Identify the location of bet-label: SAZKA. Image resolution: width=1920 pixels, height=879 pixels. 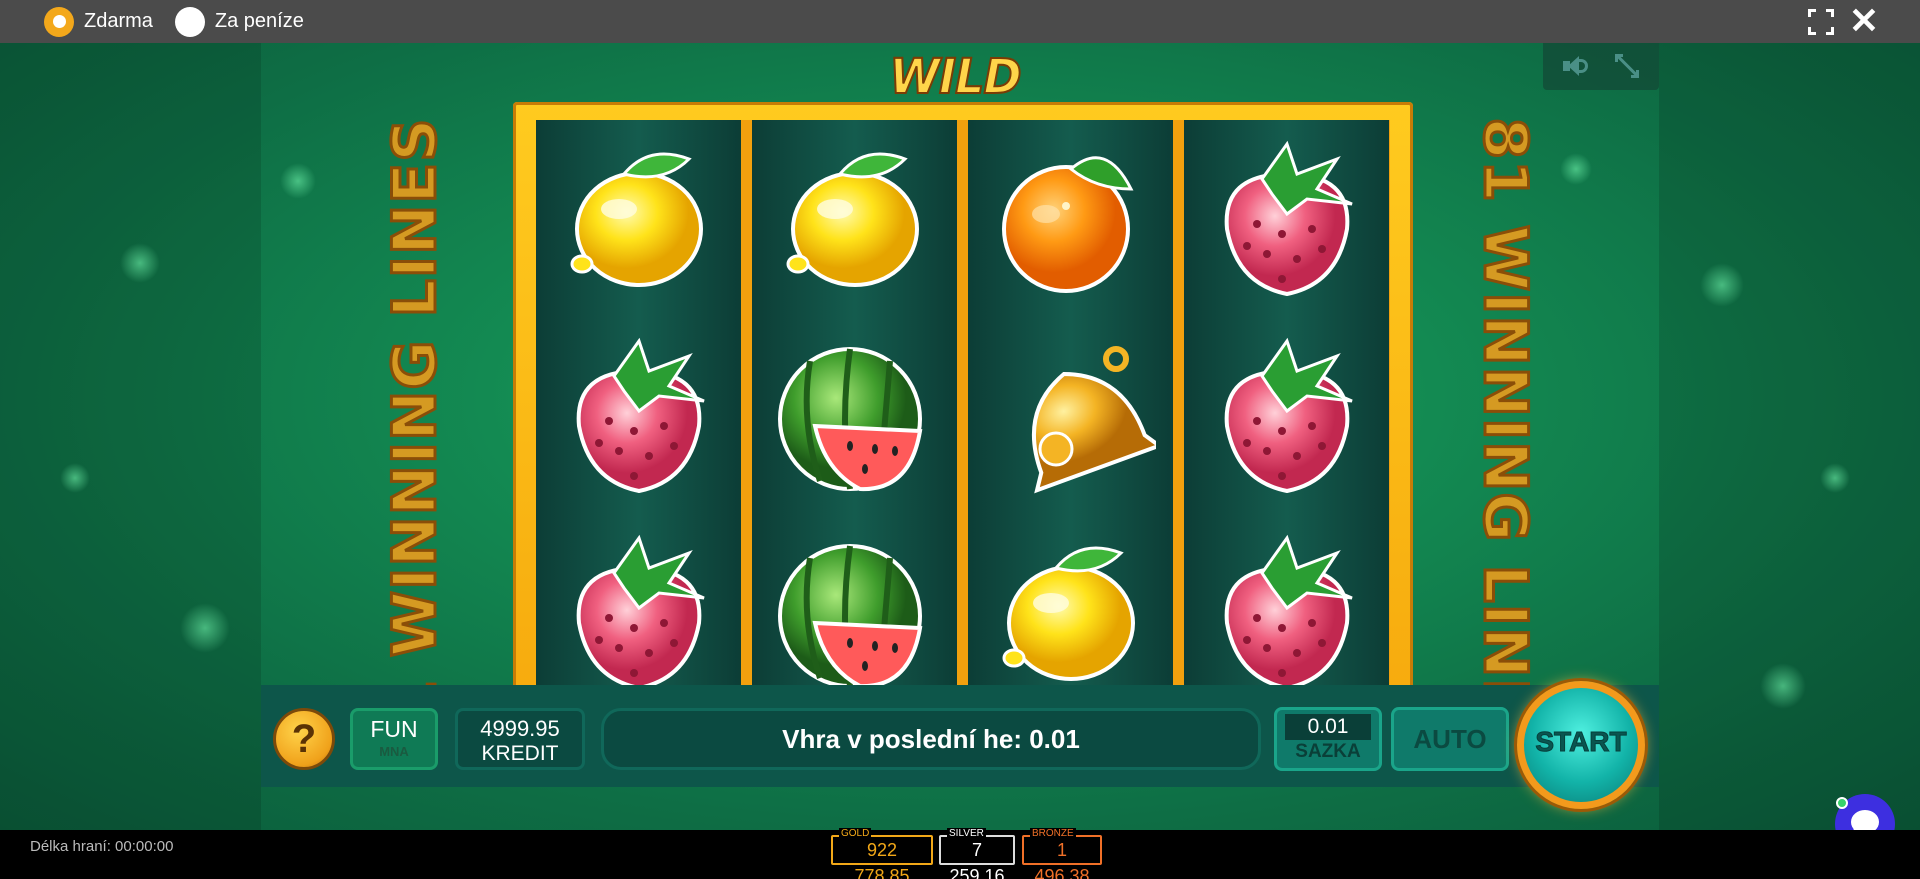
(1328, 751).